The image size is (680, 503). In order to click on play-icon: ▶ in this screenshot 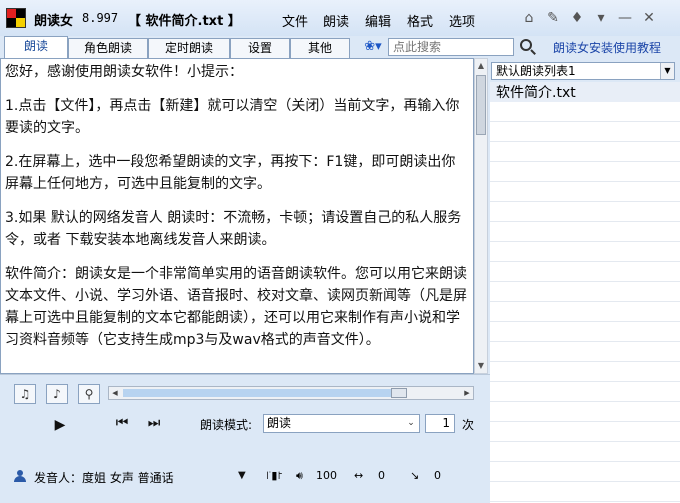, I will do `click(60, 425)`.